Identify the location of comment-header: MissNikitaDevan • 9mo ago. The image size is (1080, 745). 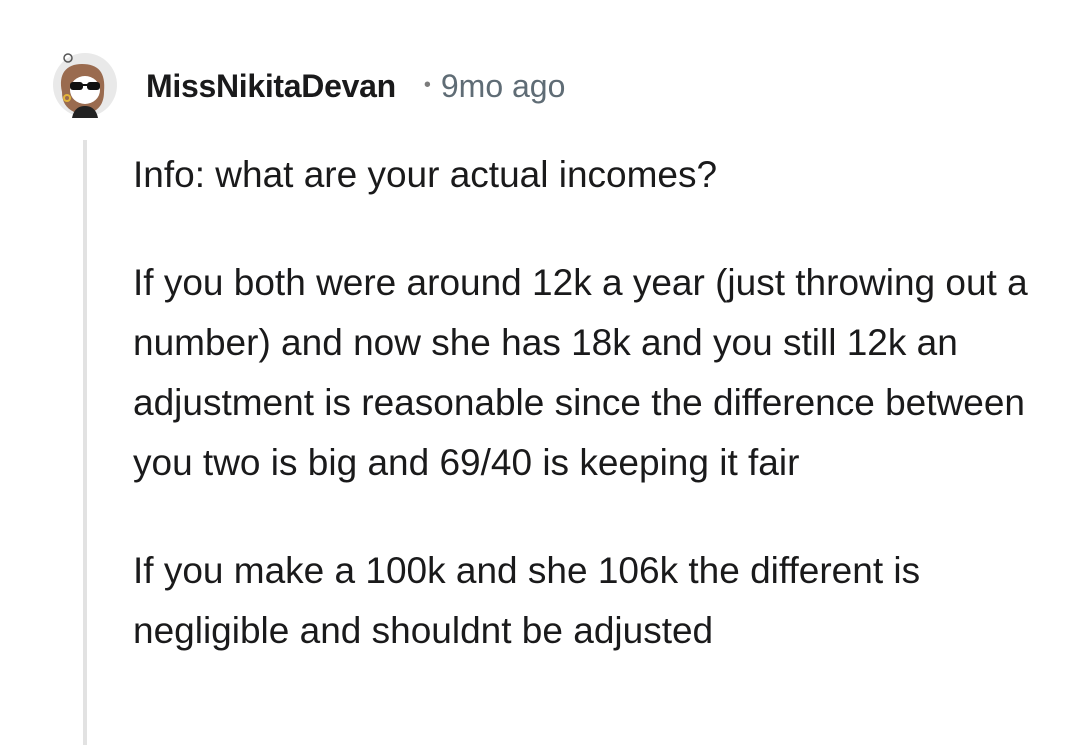
(355, 86).